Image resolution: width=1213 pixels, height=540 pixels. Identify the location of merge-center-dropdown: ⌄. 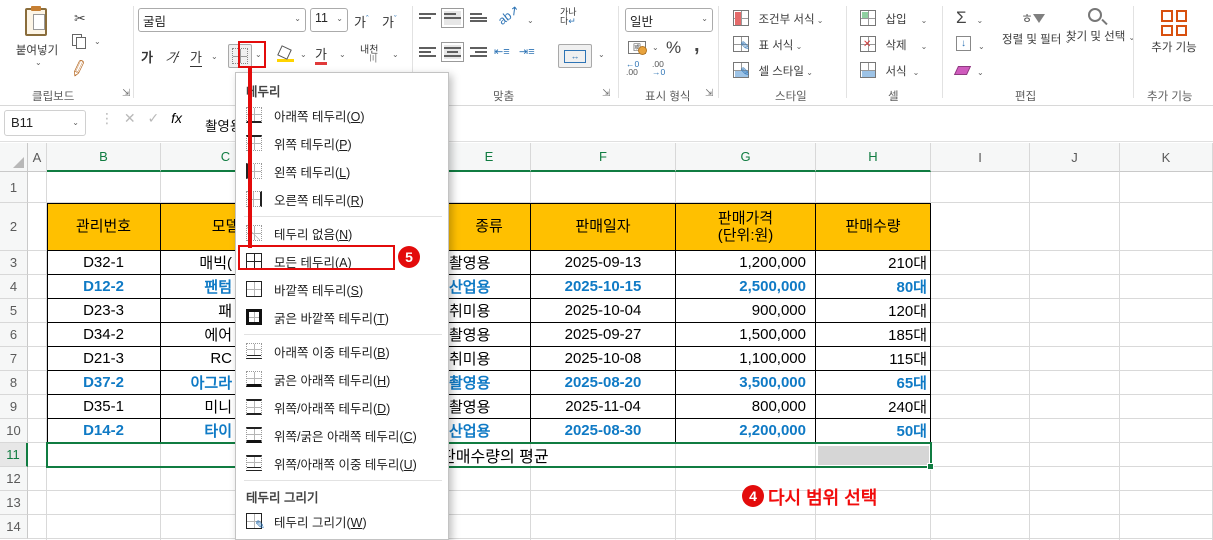
(601, 54).